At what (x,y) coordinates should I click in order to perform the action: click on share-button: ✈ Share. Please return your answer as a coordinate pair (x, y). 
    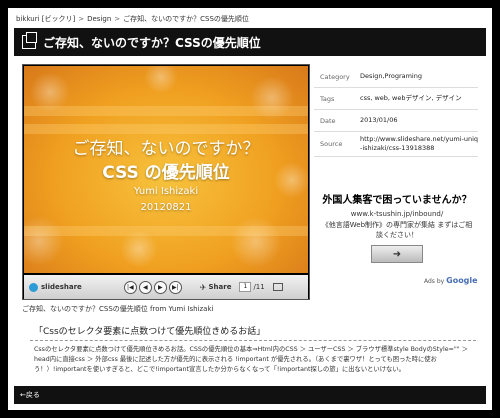
    Looking at the image, I should click on (216, 287).